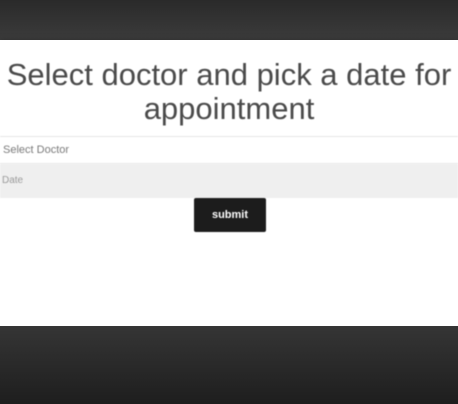 This screenshot has width=458, height=404. Describe the element at coordinates (230, 215) in the screenshot. I see `submit-button: submit` at that location.